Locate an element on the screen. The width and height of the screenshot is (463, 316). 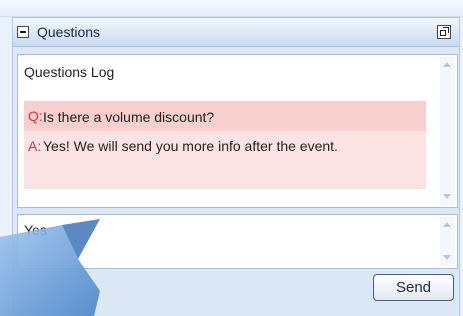
log-scrollbar is located at coordinates (447, 131).